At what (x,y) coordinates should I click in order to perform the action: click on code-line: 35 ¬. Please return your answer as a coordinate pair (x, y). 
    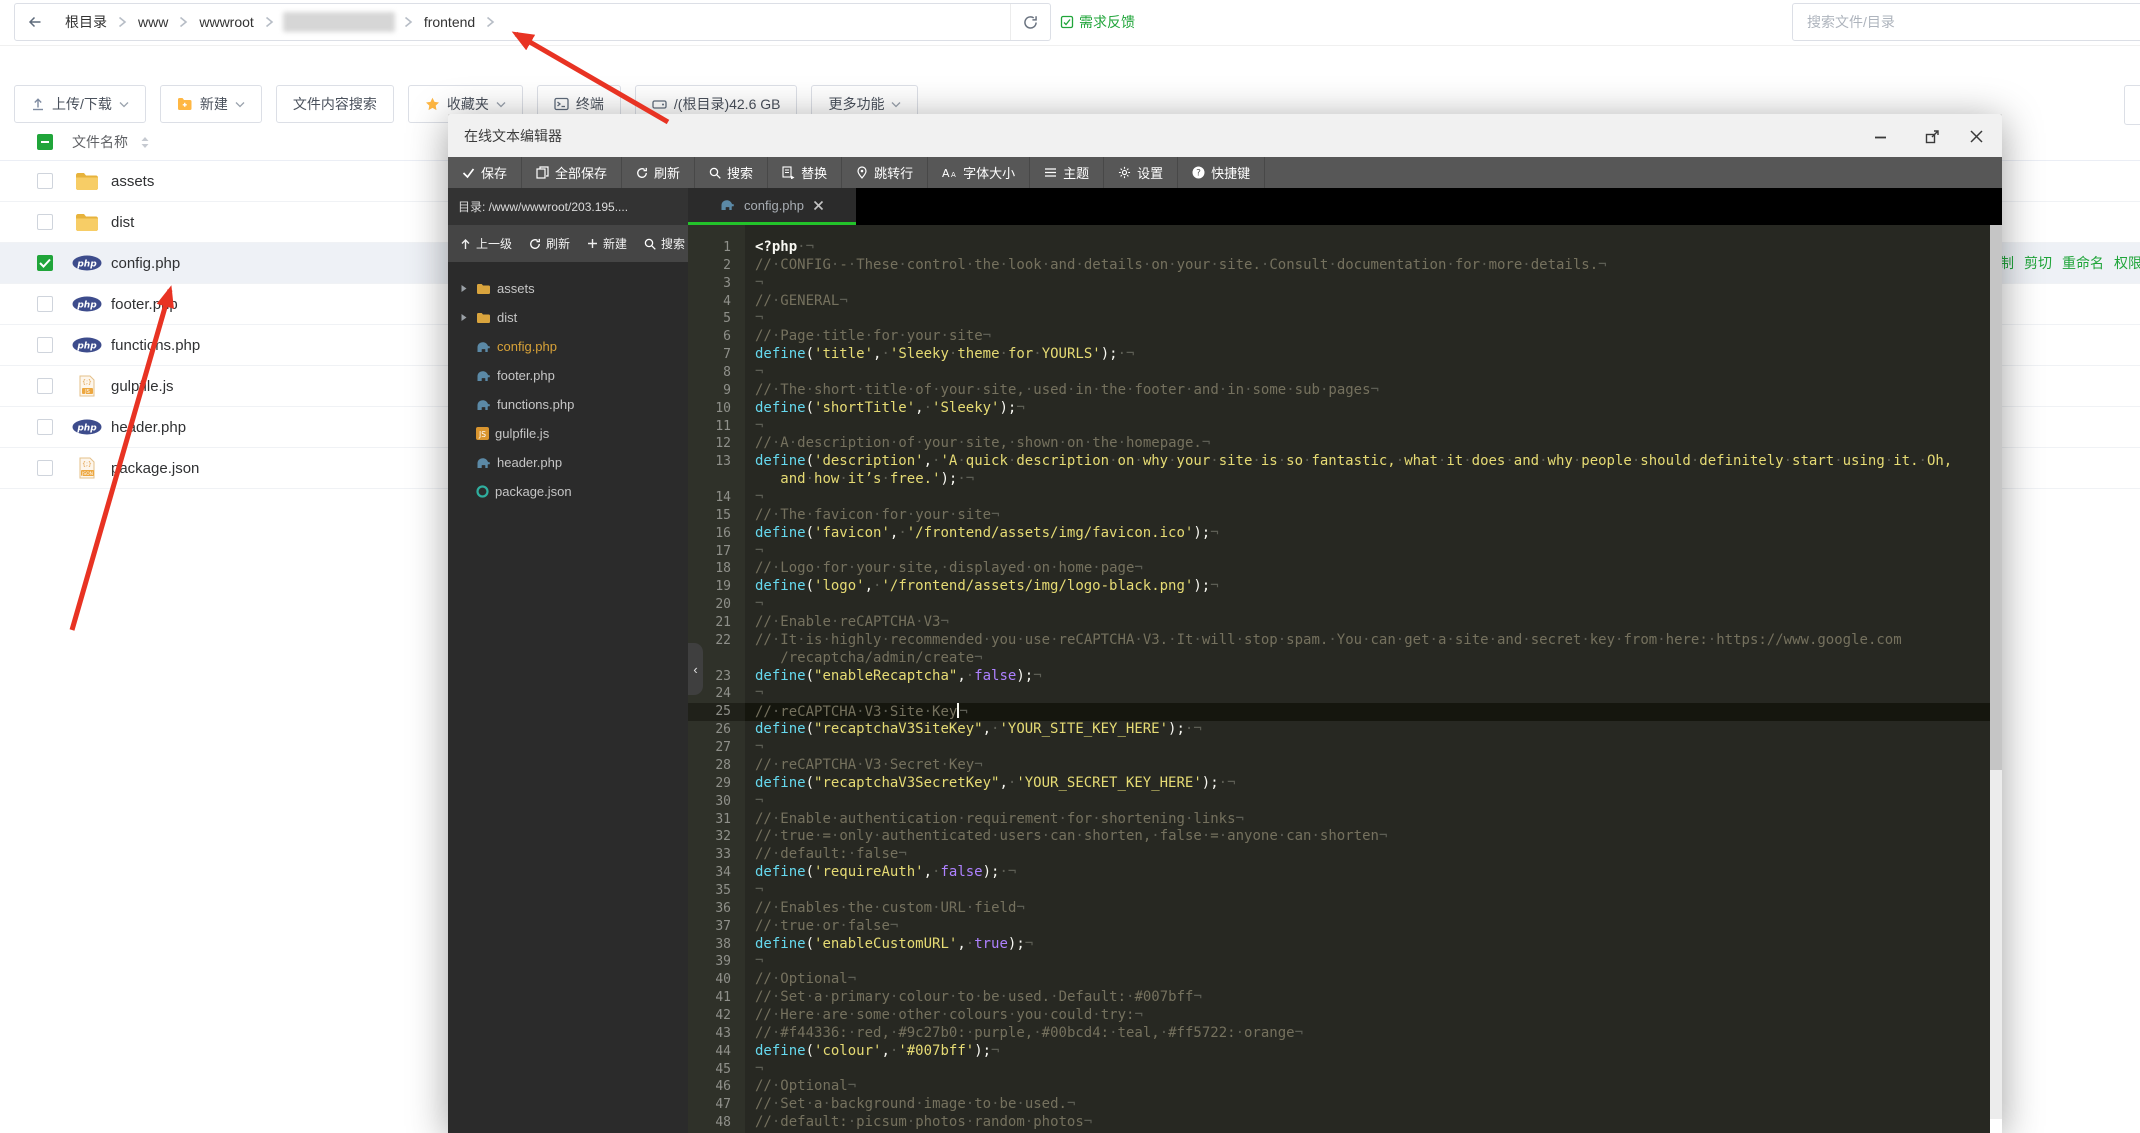
    Looking at the image, I should click on (1345, 891).